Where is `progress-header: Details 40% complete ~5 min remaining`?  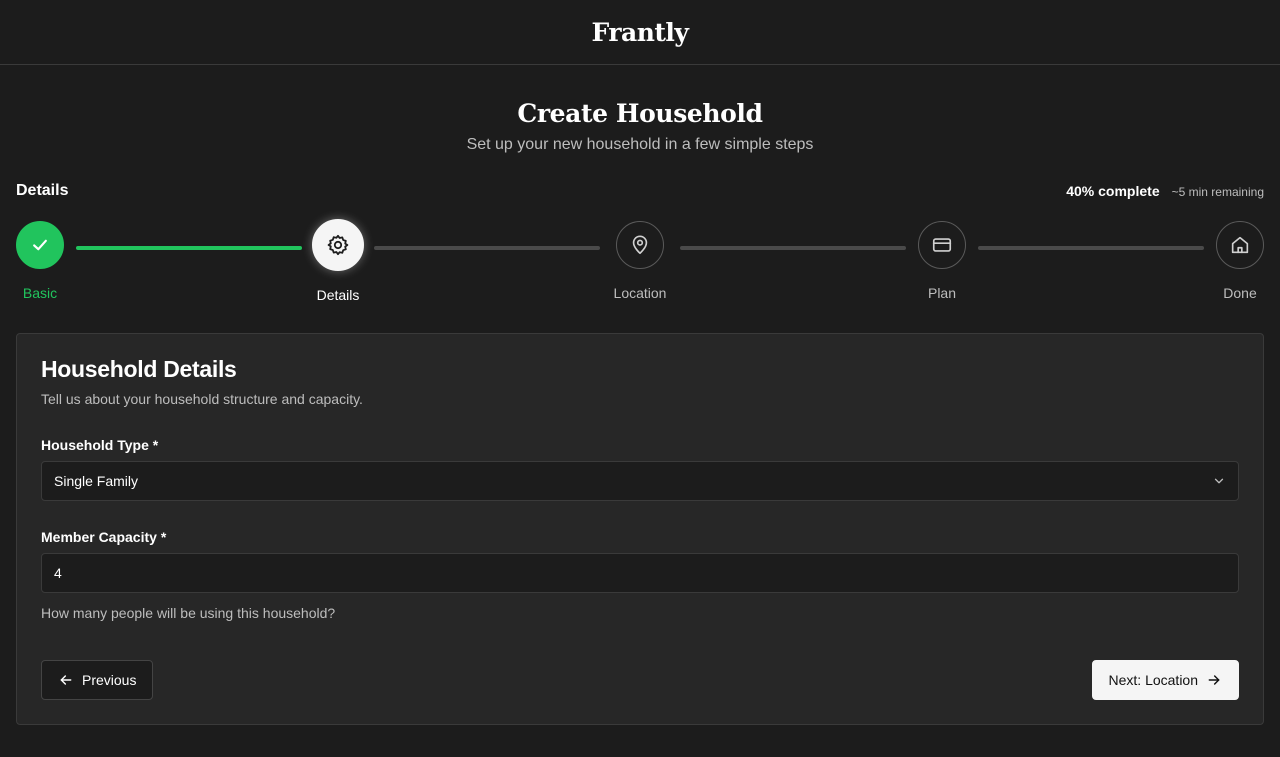
progress-header: Details 40% complete ~5 min remaining is located at coordinates (640, 191).